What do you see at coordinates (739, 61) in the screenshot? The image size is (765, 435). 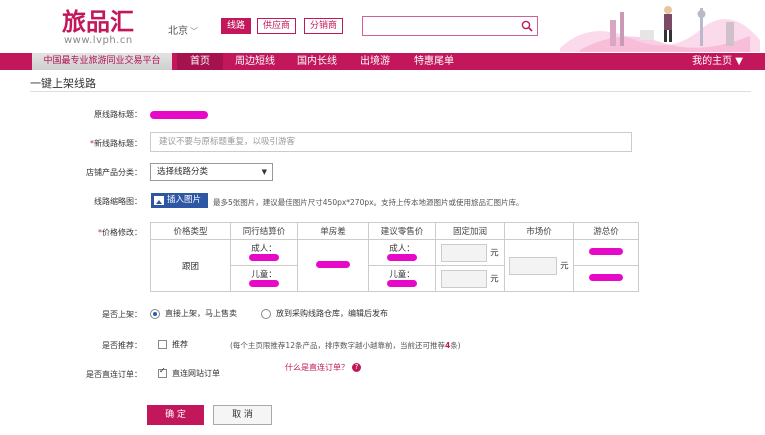 I see `caret-down-icon: ▼` at bounding box center [739, 61].